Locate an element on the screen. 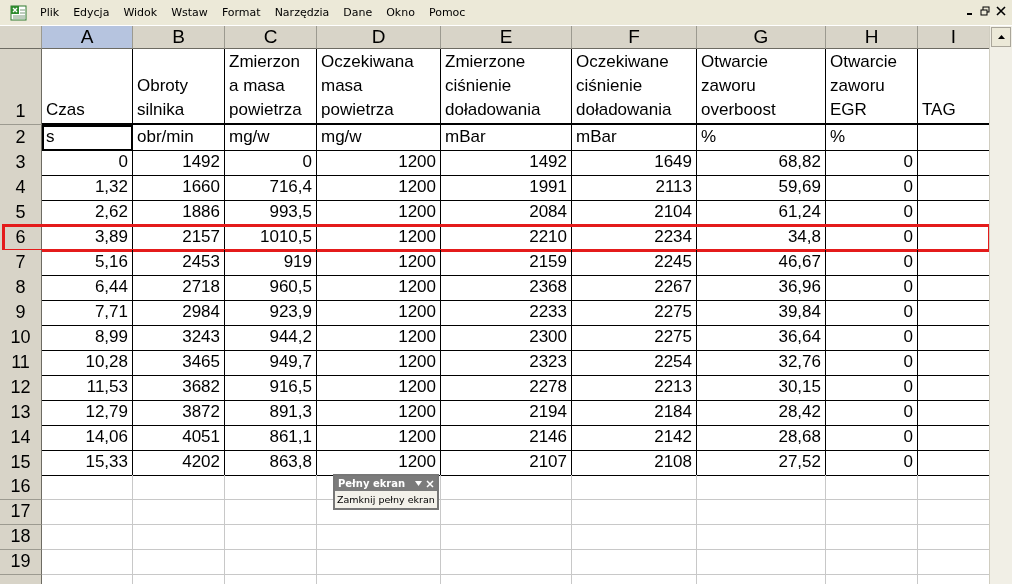 The width and height of the screenshot is (1012, 584). table-cell: 11,53 is located at coordinates (87, 388).